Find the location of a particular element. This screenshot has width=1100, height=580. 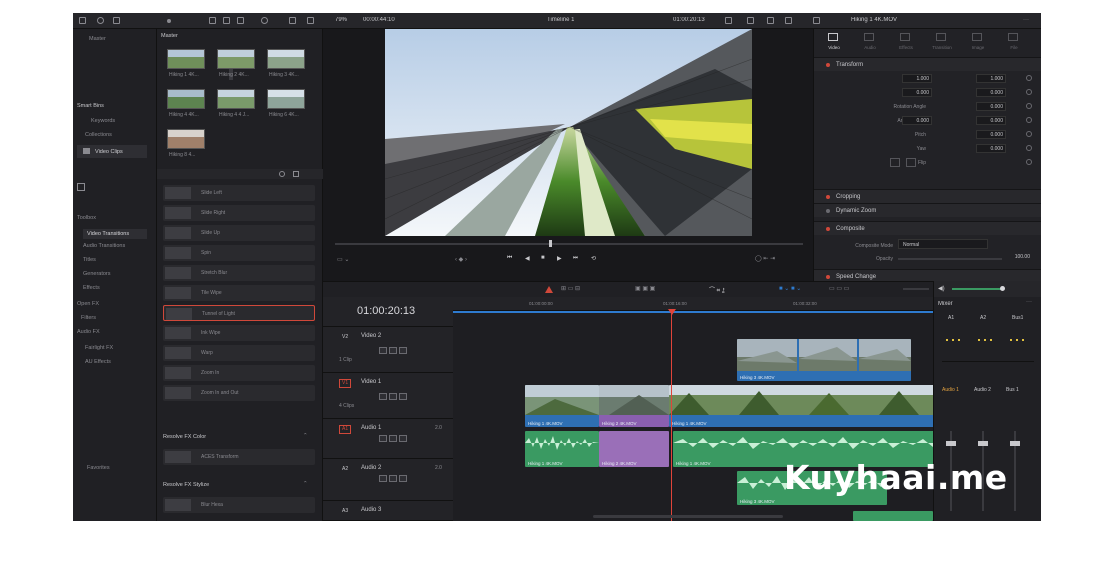

master-bin: Master is located at coordinates (97, 39).